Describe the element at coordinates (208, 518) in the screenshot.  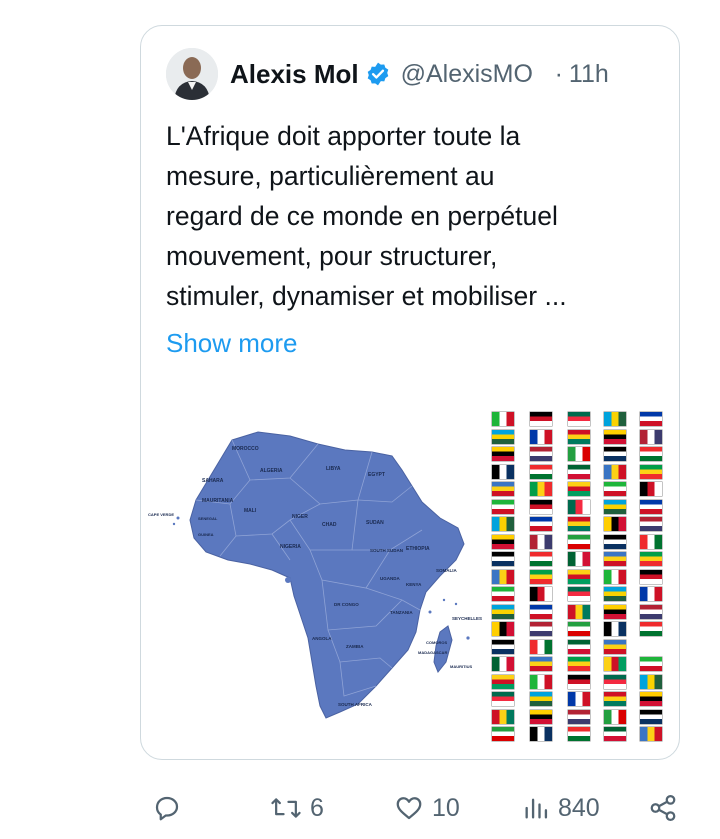
I see `map-label-senegal: SENEGAL` at that location.